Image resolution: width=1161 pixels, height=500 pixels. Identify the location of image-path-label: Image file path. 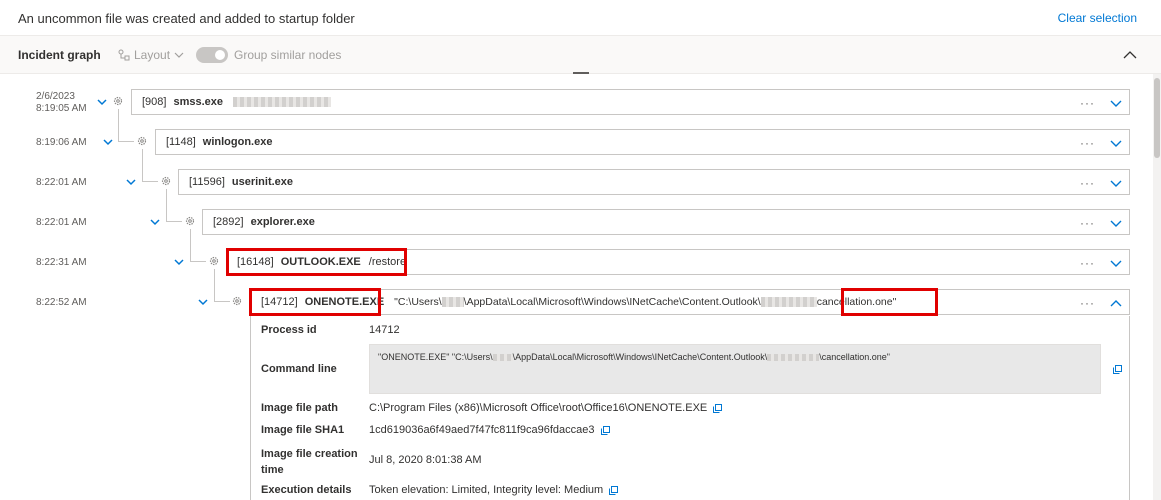
(300, 408).